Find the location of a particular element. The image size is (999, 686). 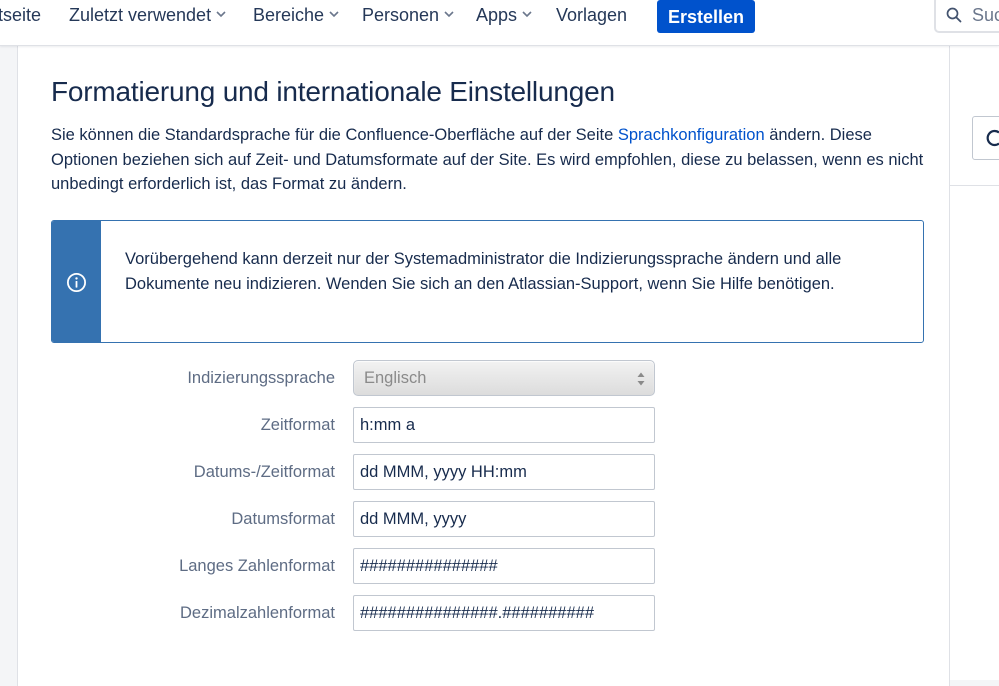

indexing-language-select: Englisch is located at coordinates (504, 378).